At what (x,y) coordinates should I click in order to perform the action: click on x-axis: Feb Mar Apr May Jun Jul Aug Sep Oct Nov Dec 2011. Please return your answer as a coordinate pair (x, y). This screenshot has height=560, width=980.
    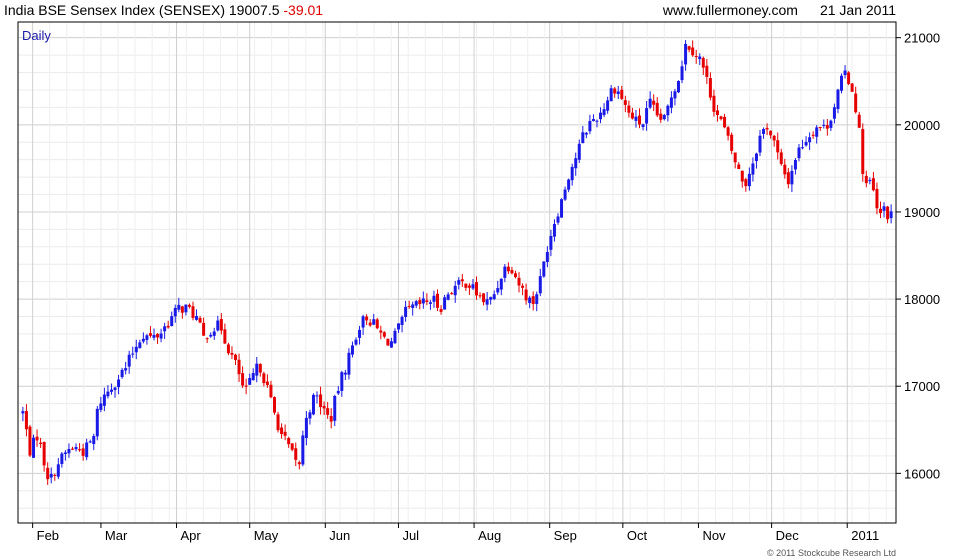
    Looking at the image, I should click on (455, 533).